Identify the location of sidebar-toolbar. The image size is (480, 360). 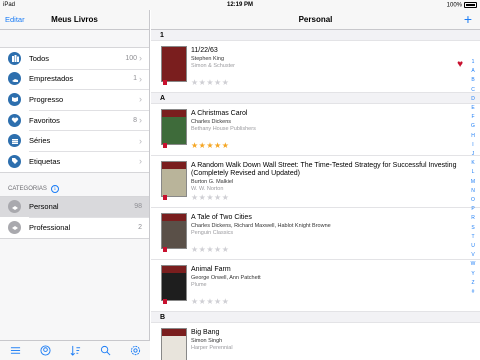
(75, 350).